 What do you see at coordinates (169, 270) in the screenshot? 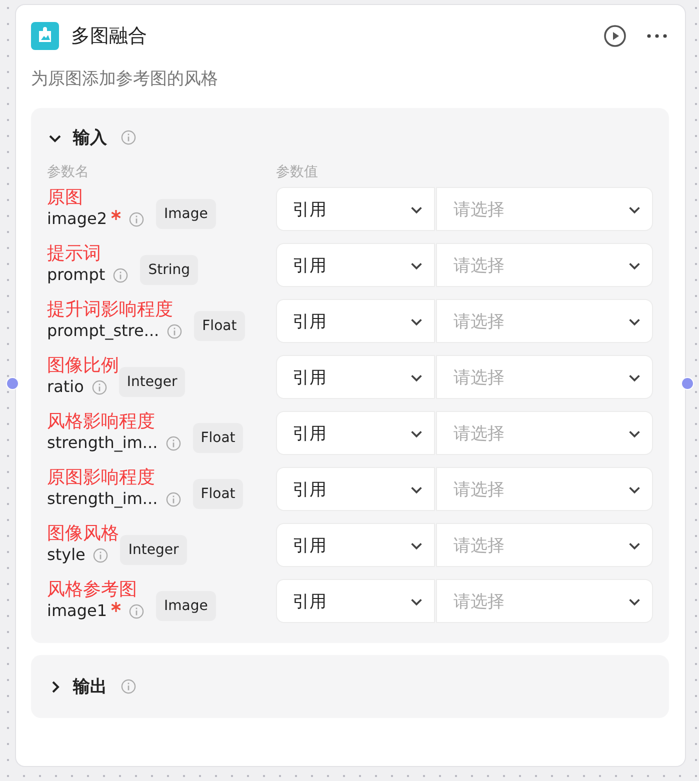
I see `type-tag: String` at bounding box center [169, 270].